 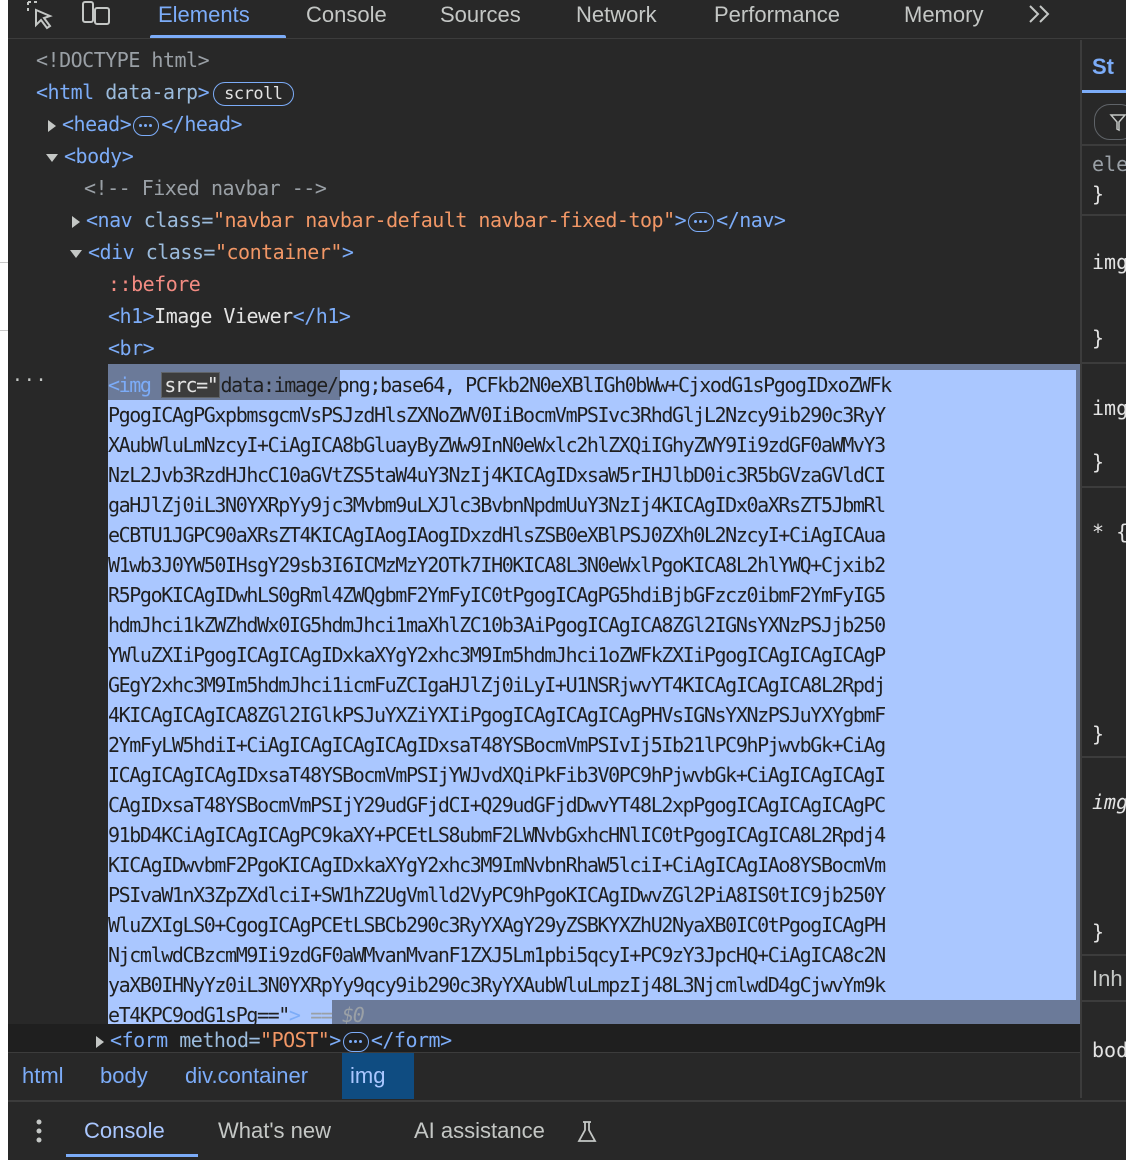 What do you see at coordinates (1110, 122) in the screenshot?
I see `filter-icon` at bounding box center [1110, 122].